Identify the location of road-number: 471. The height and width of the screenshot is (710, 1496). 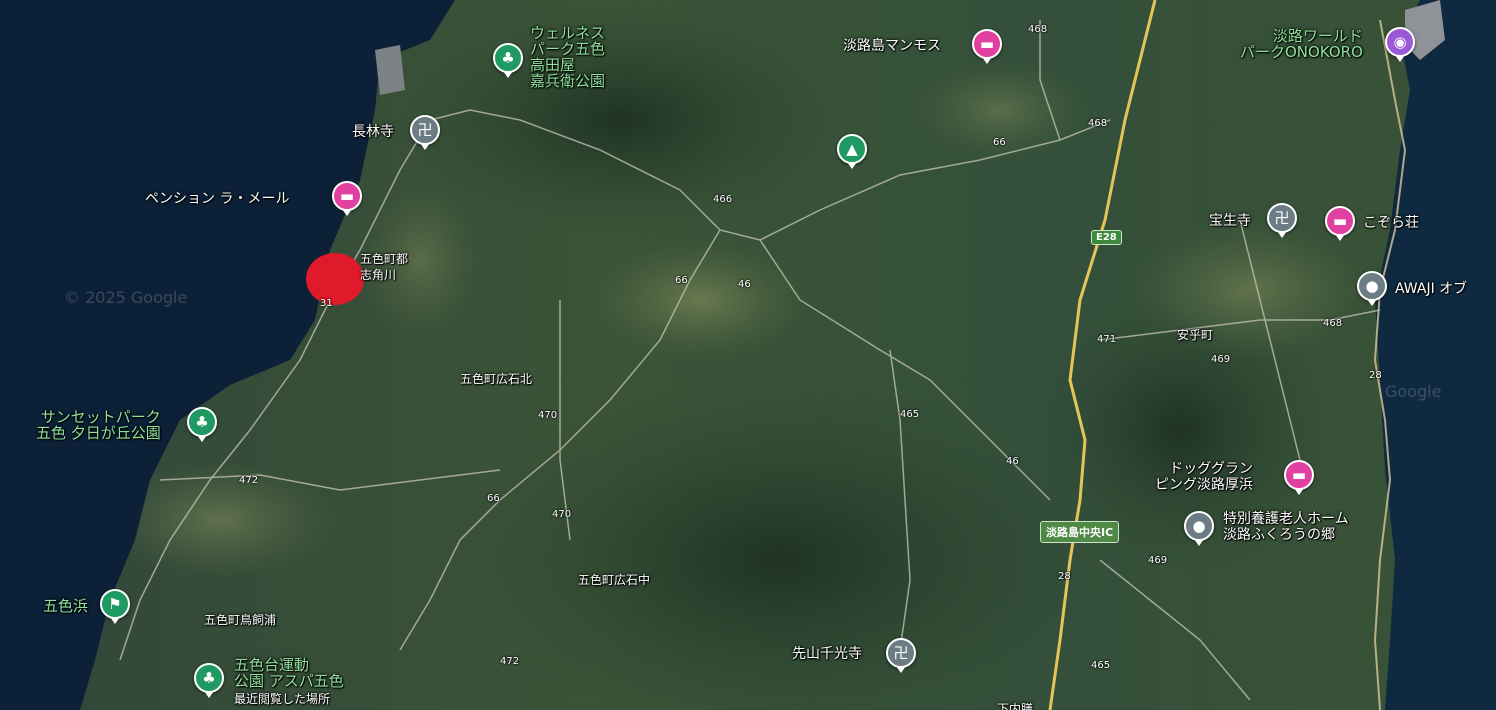
(1107, 339).